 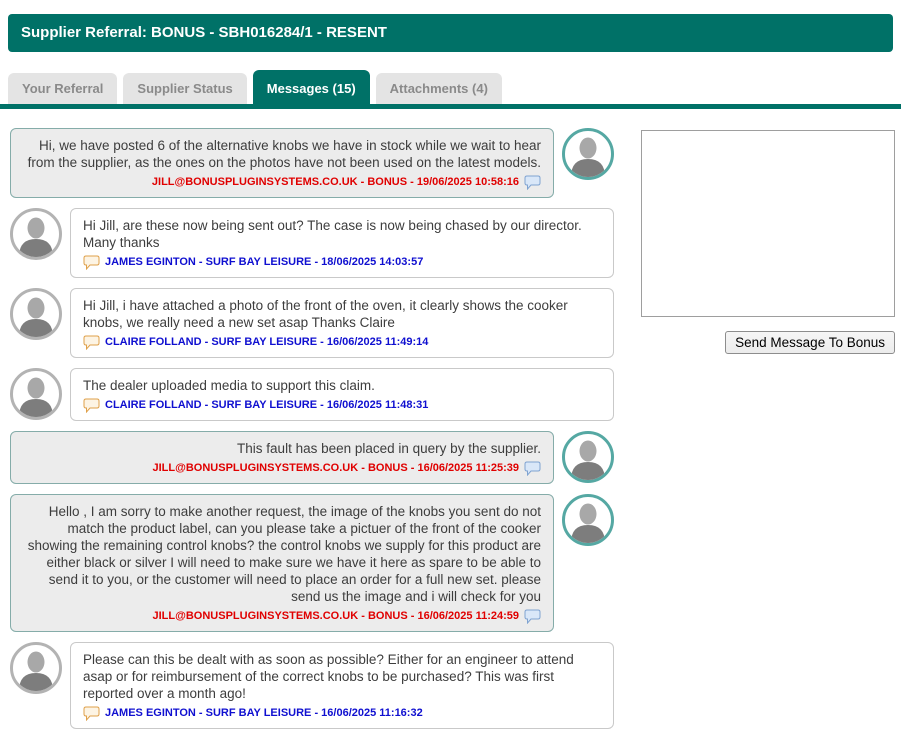 I want to click on tab-messages-15: Messages (15), so click(x=311, y=87).